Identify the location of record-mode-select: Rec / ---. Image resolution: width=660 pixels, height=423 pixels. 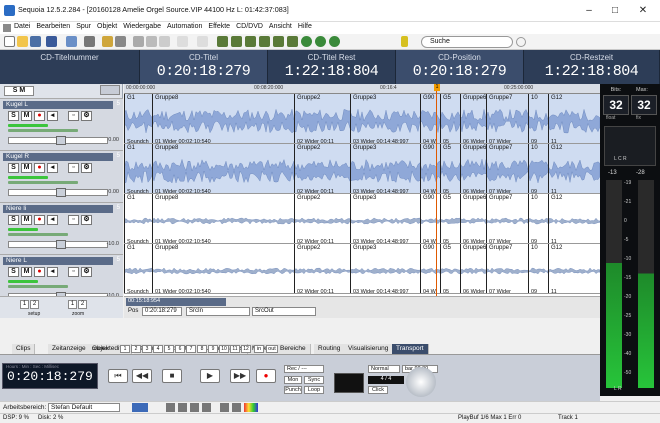
(304, 369).